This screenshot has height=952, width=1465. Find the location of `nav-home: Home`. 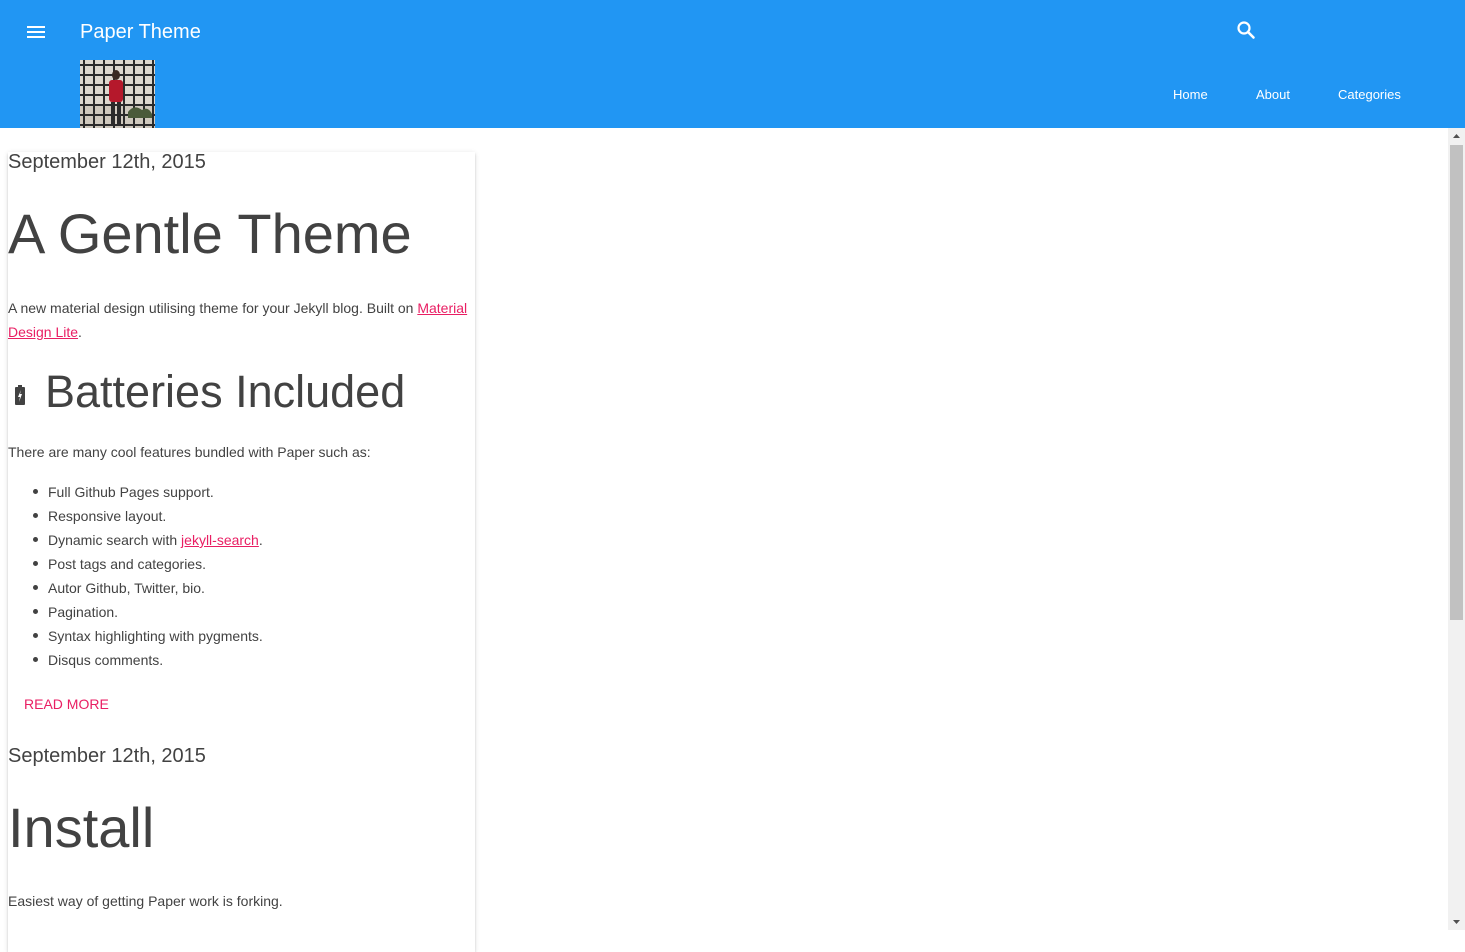

nav-home: Home is located at coordinates (1190, 95).